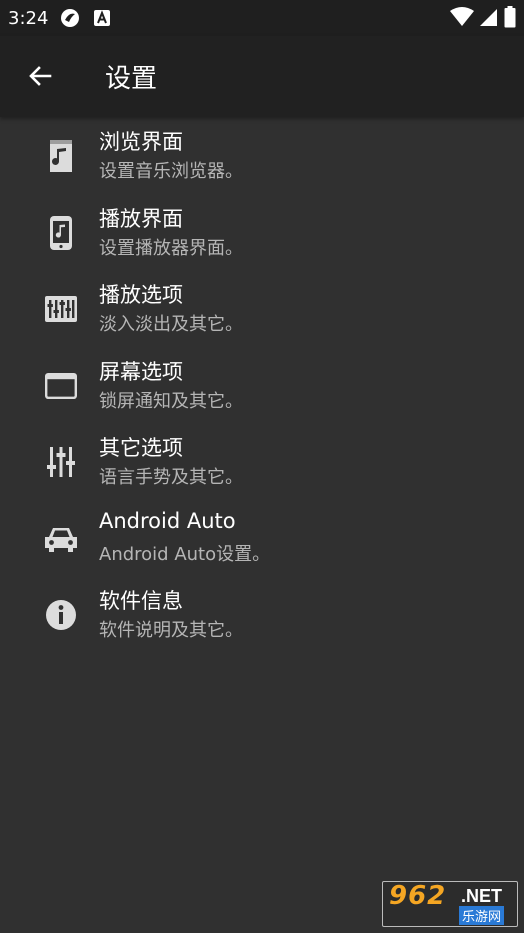 This screenshot has width=524, height=933. Describe the element at coordinates (70, 18) in the screenshot. I see `app-notification-icon` at that location.